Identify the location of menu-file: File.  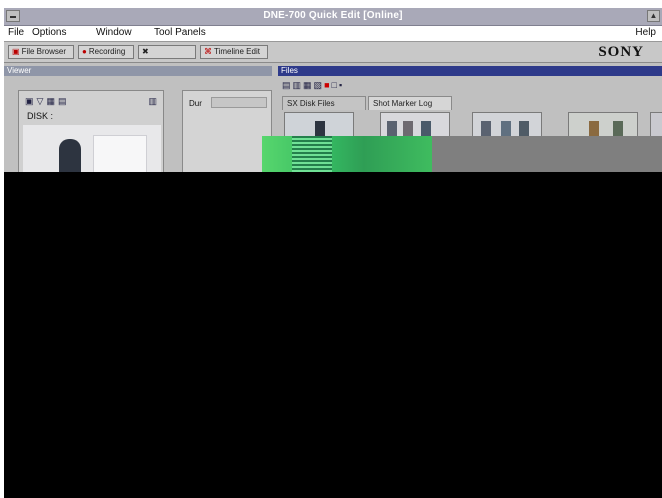
(16, 32).